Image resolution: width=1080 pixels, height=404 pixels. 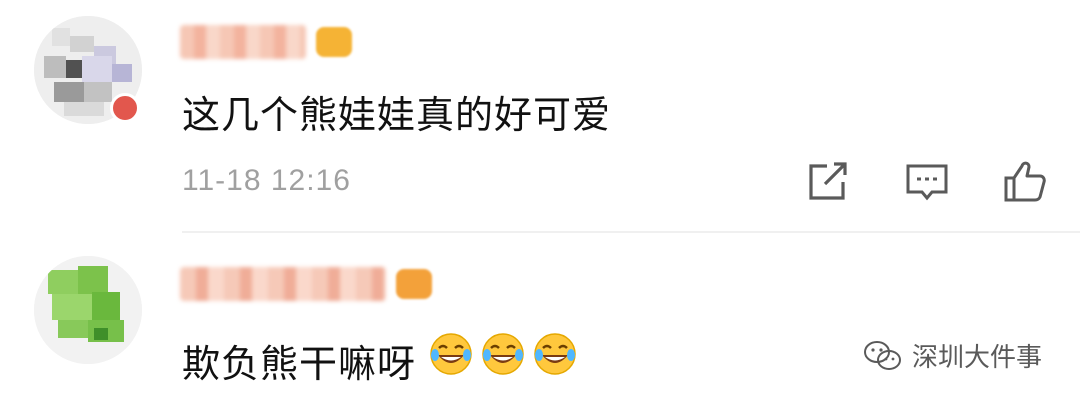 I want to click on divider, so click(x=631, y=232).